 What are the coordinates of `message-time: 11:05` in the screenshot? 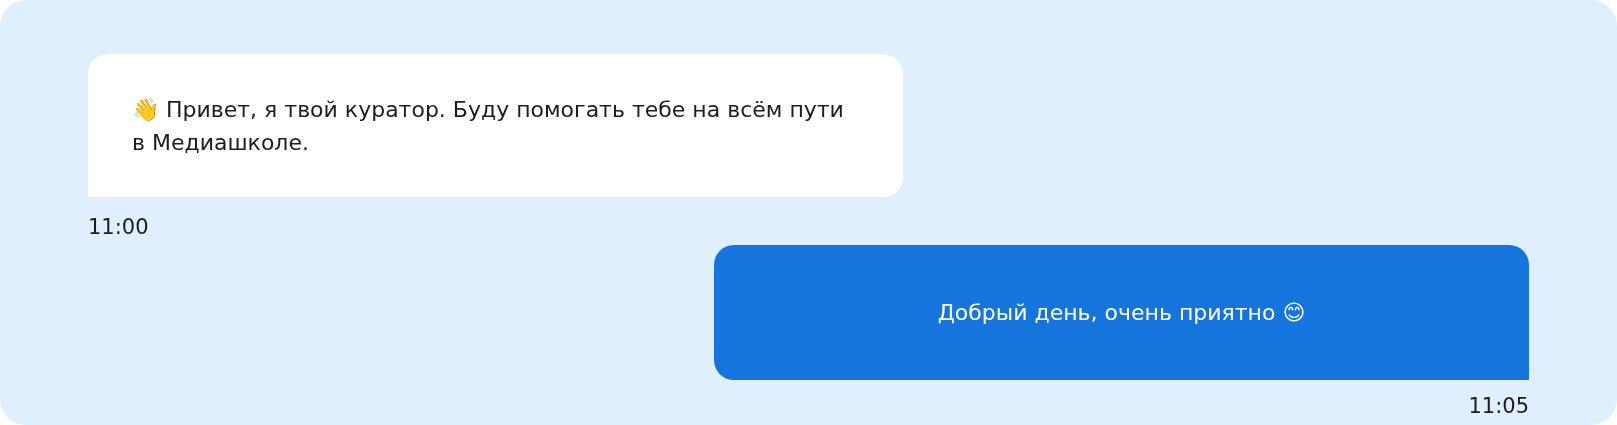 It's located at (1498, 406).